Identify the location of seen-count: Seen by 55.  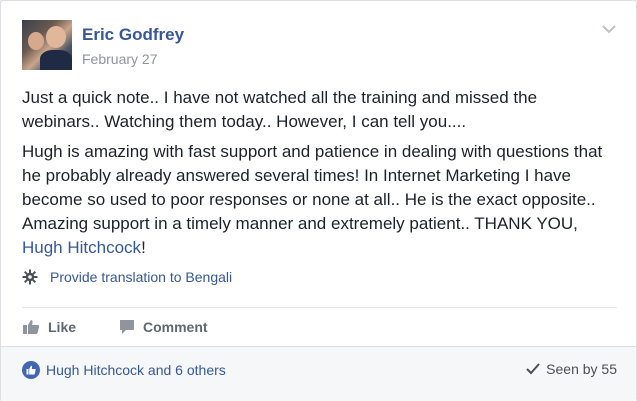
(571, 369).